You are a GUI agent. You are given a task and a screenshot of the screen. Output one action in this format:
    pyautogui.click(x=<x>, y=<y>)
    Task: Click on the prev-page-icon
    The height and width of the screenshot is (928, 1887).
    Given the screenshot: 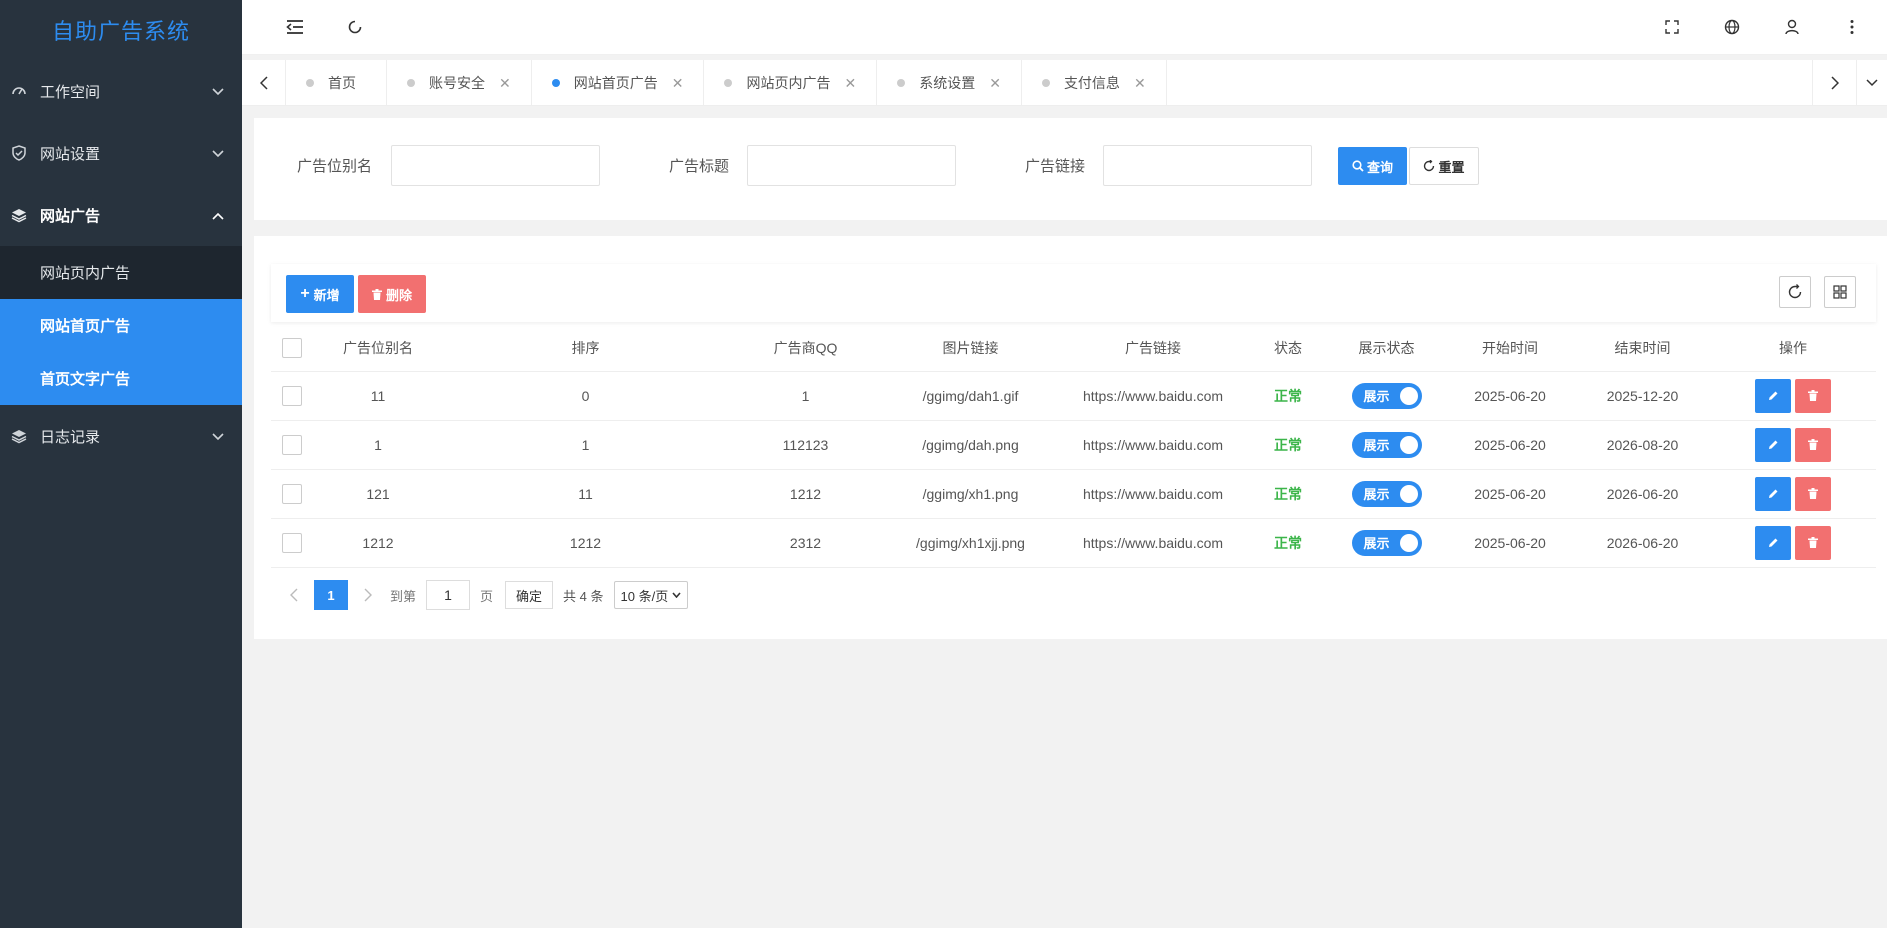 What is the action you would take?
    pyautogui.click(x=294, y=595)
    